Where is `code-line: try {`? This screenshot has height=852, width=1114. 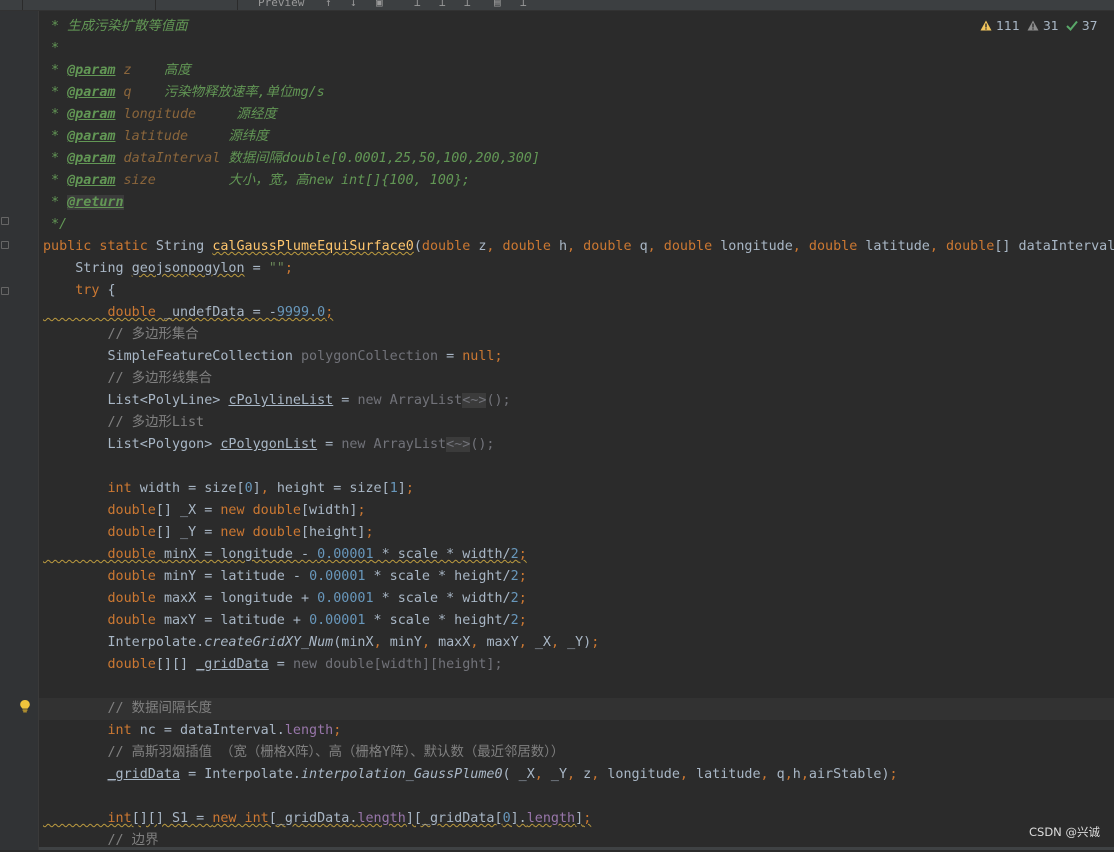 code-line: try { is located at coordinates (79, 291).